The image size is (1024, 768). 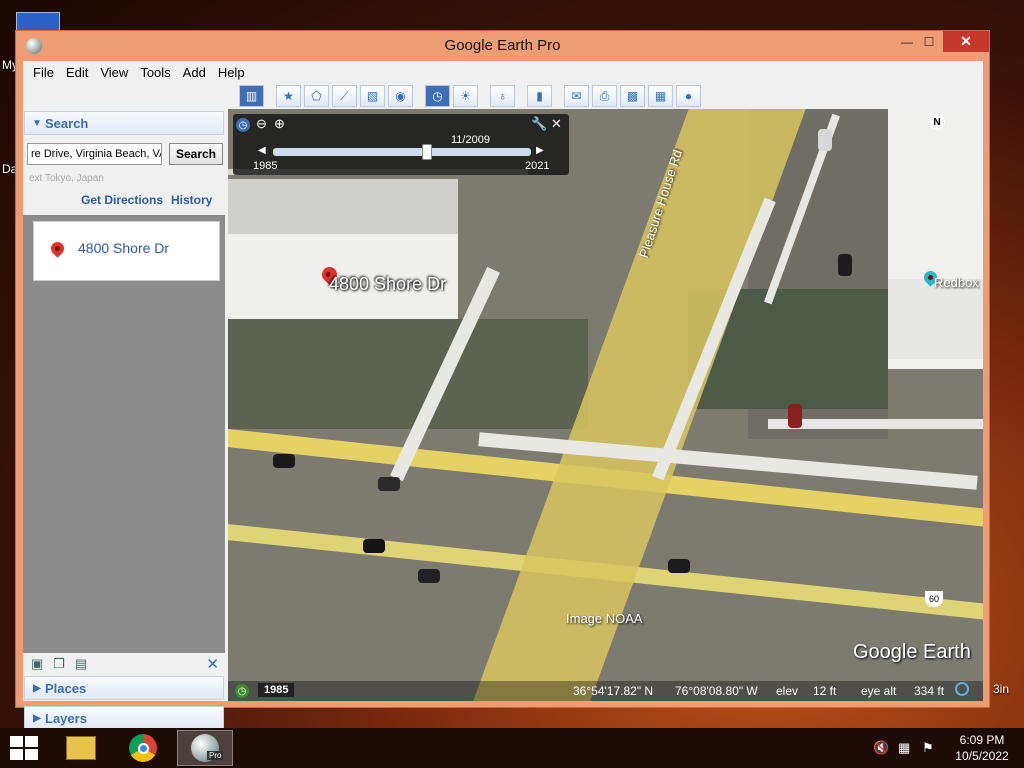 I want to click on clock-icon: ◷, so click(x=243, y=125).